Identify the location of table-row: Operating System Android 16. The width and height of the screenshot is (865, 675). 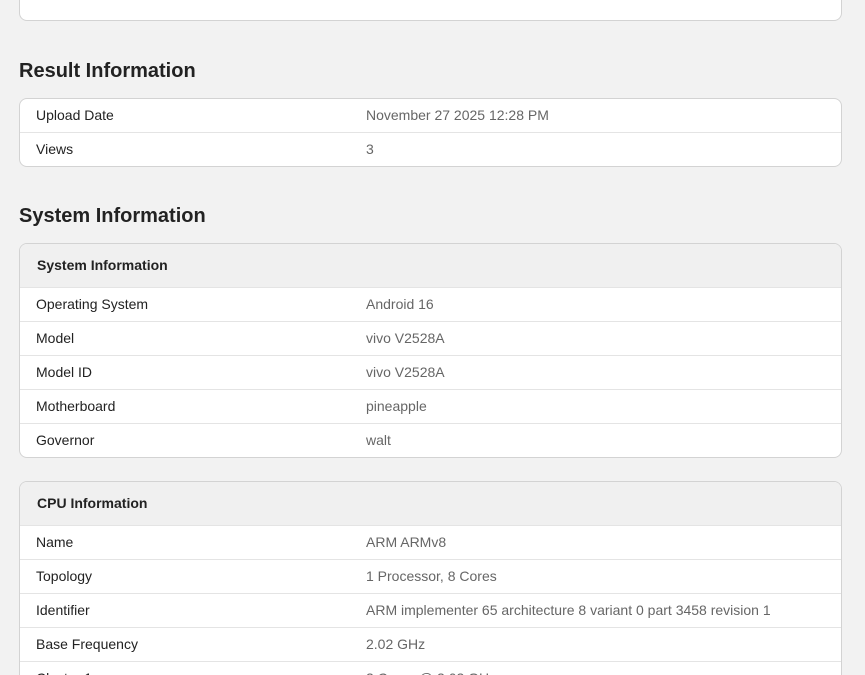
(430, 305).